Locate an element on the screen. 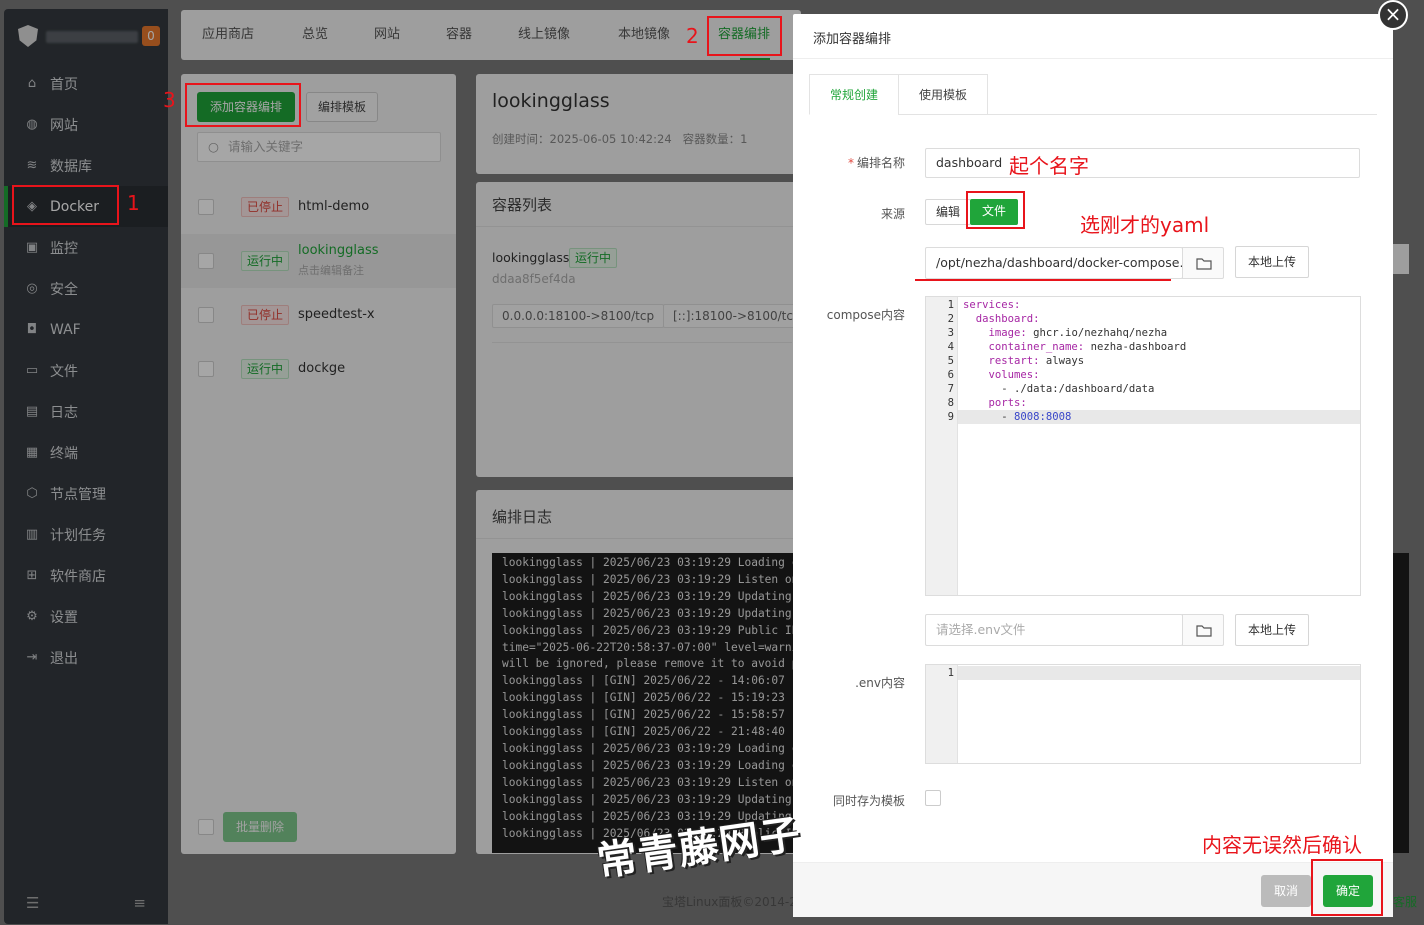  container-name: lookingglass is located at coordinates (530, 257).